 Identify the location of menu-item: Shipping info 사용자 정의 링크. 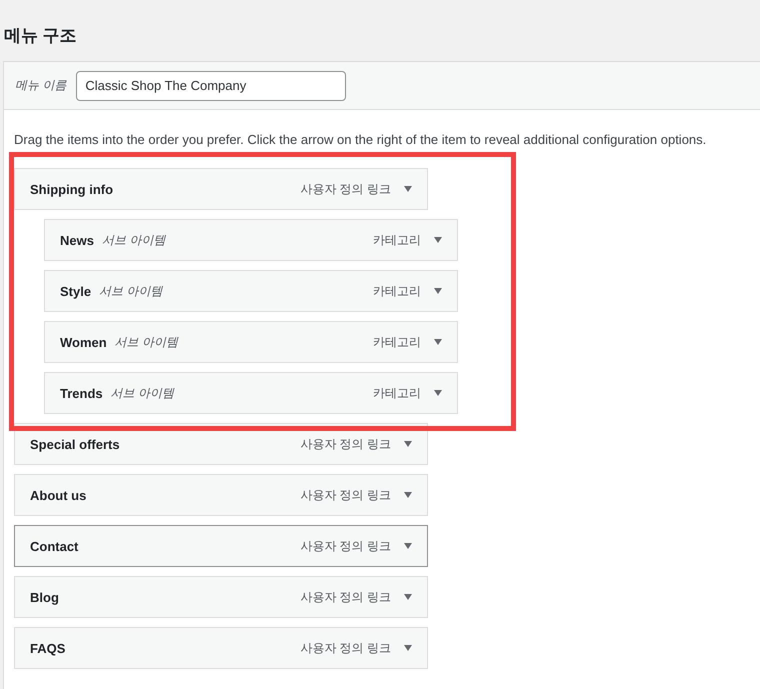
(221, 189).